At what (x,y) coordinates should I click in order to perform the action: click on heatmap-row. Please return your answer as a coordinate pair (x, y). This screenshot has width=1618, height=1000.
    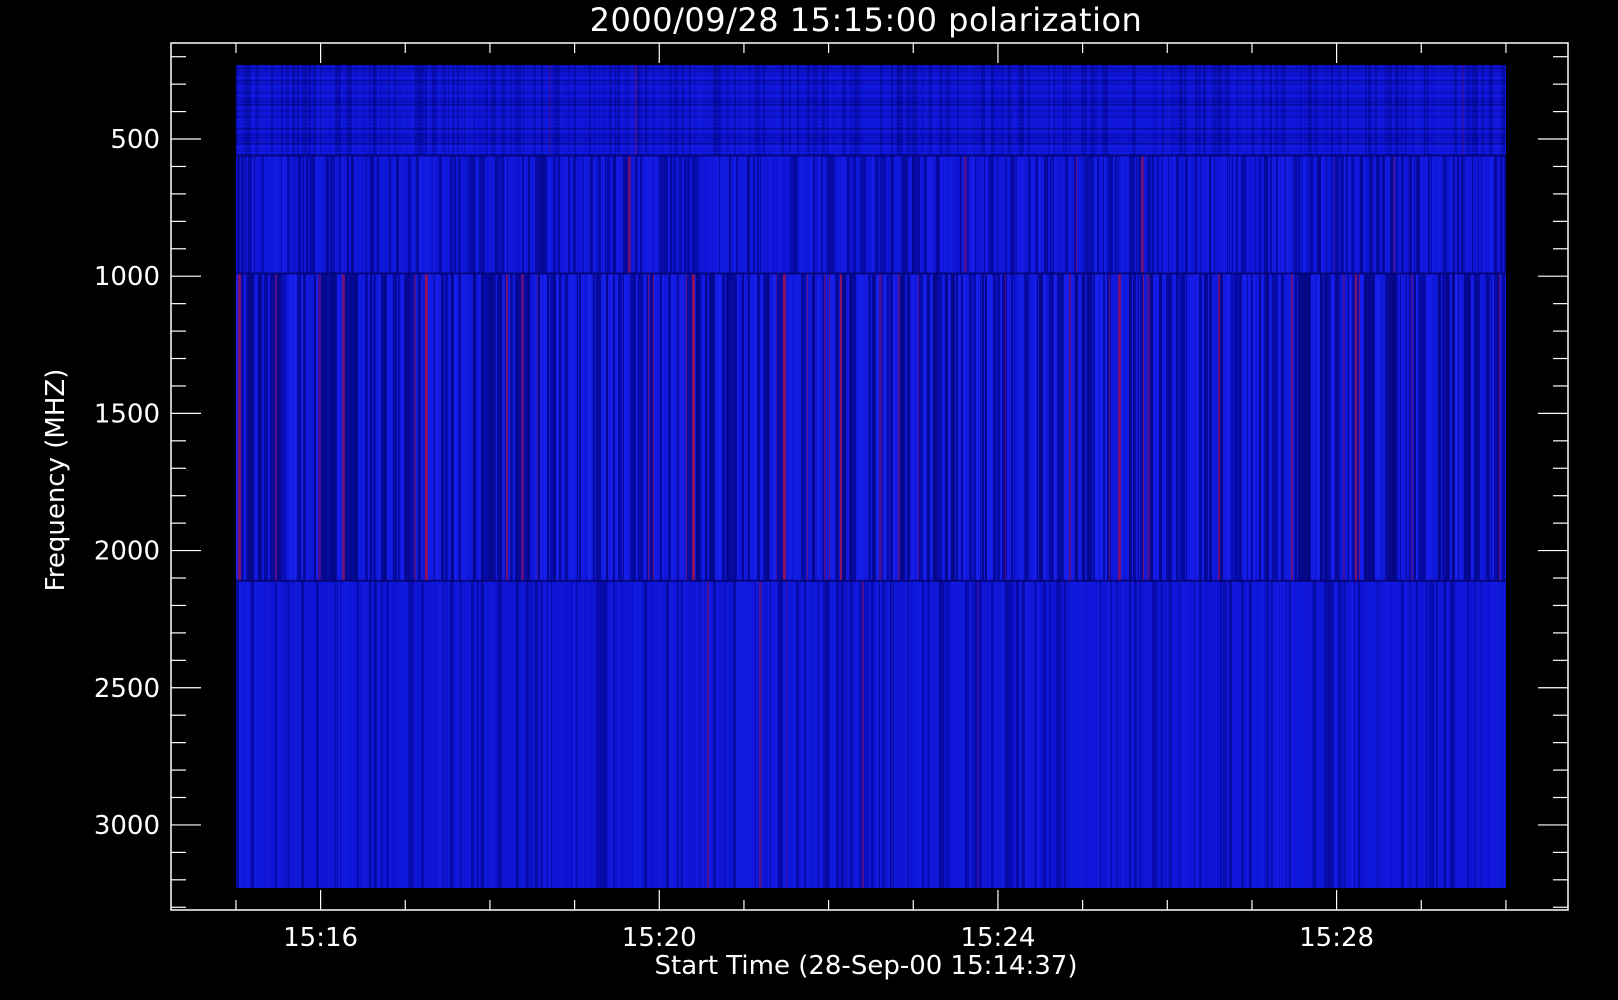
    Looking at the image, I should click on (870, 149).